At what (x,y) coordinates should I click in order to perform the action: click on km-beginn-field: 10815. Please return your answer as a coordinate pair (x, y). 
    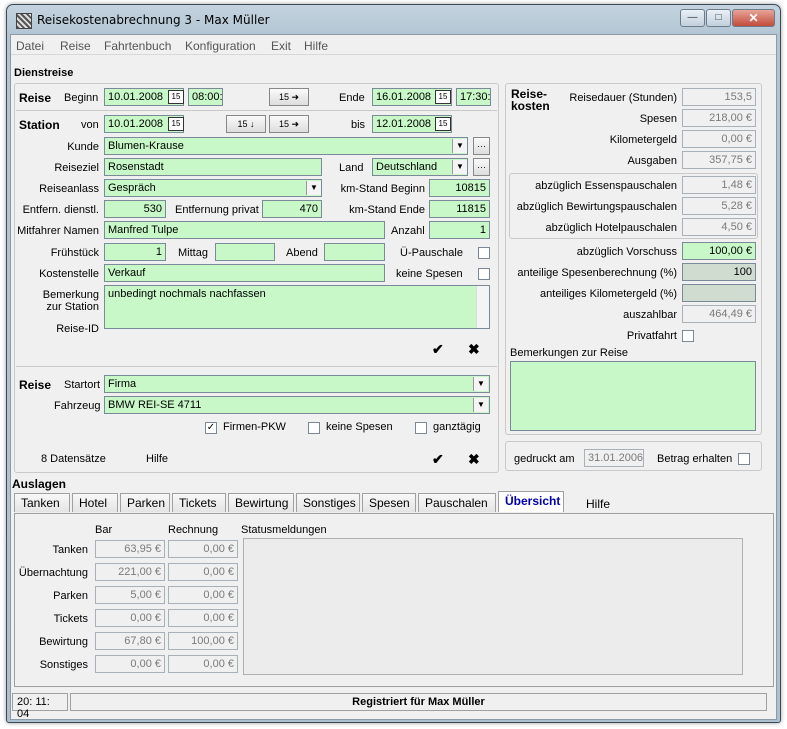
    Looking at the image, I should click on (459, 188).